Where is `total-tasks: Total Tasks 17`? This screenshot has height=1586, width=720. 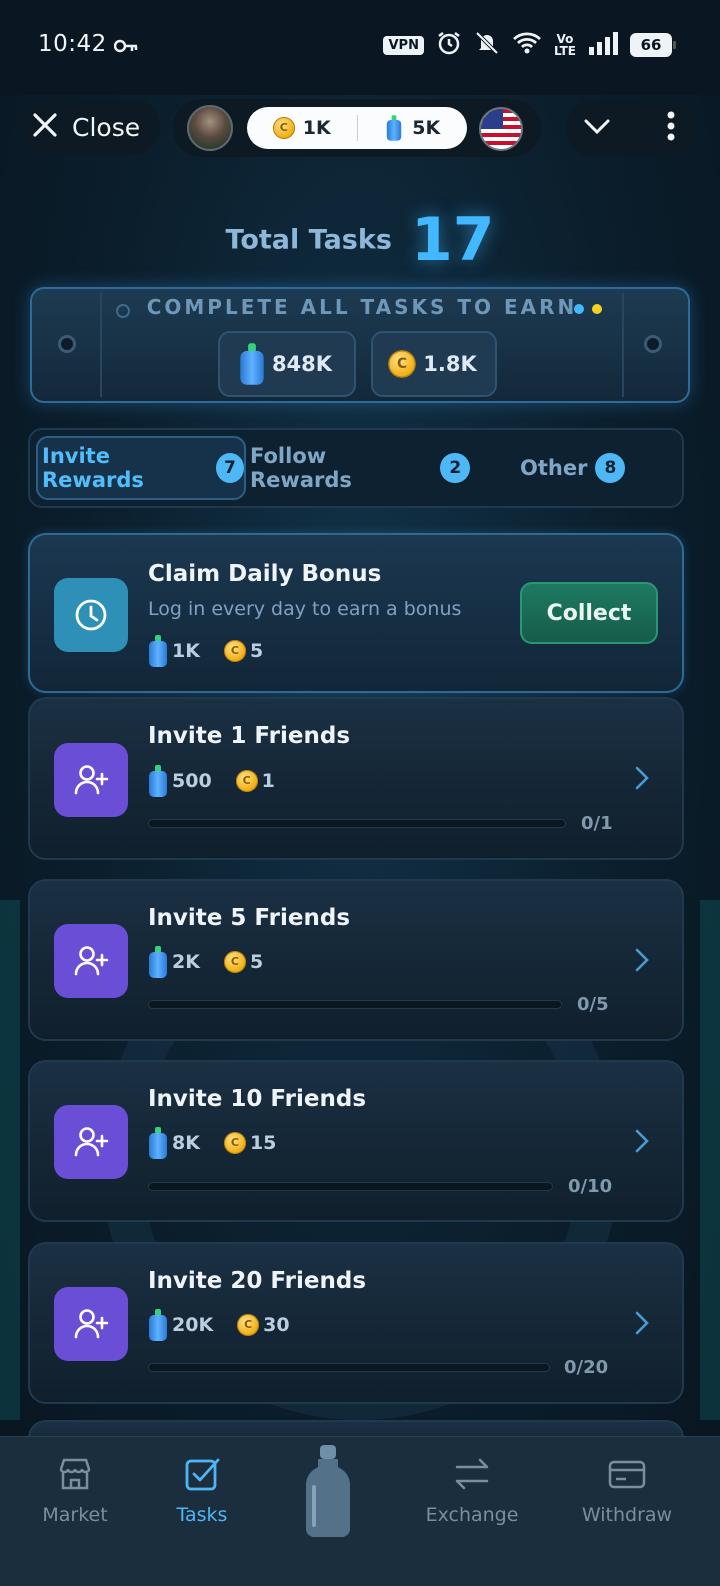 total-tasks: Total Tasks 17 is located at coordinates (360, 240).